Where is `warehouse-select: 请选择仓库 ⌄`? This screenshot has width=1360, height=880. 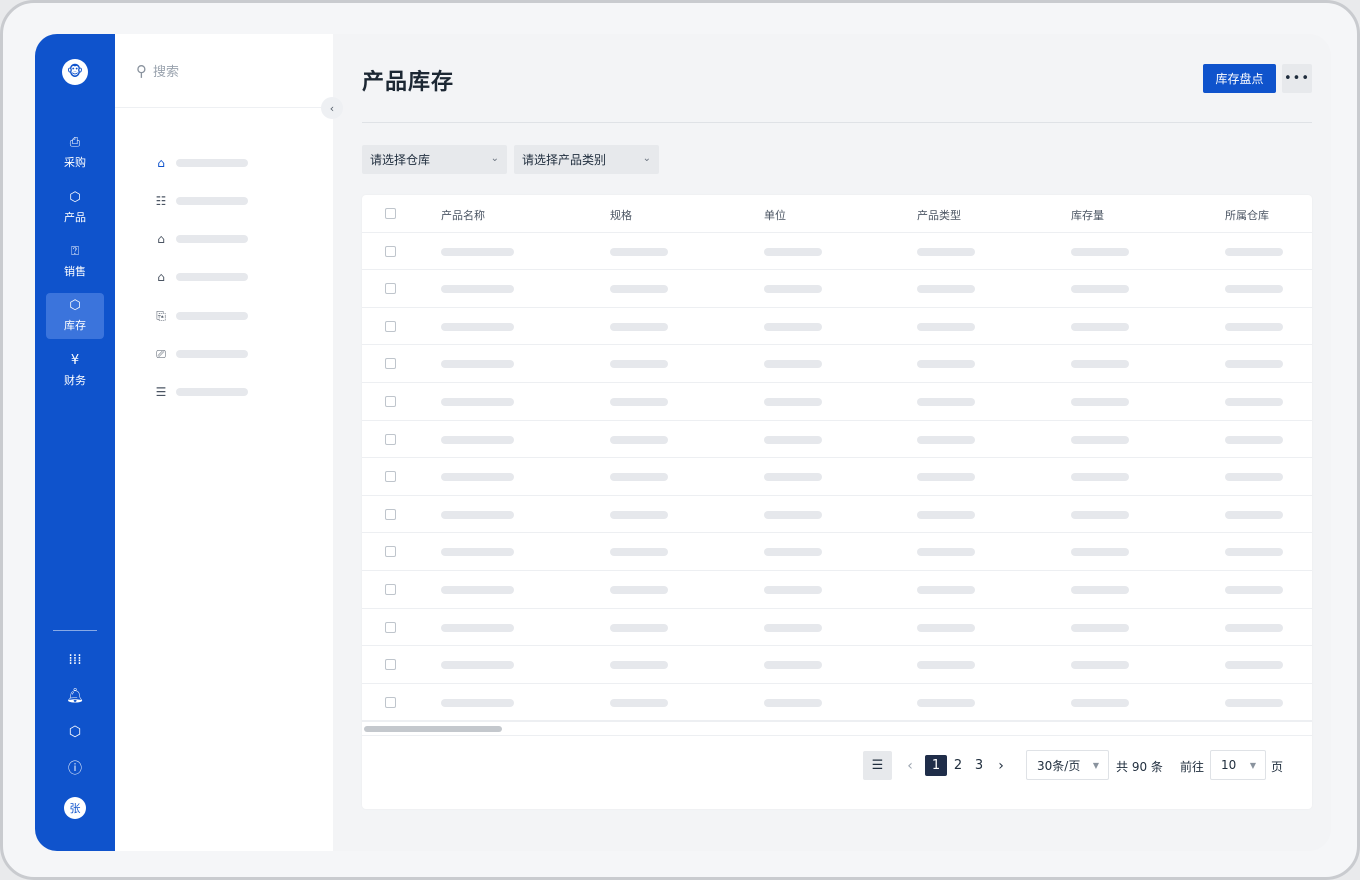
warehouse-select: 请选择仓库 ⌄ is located at coordinates (434, 159).